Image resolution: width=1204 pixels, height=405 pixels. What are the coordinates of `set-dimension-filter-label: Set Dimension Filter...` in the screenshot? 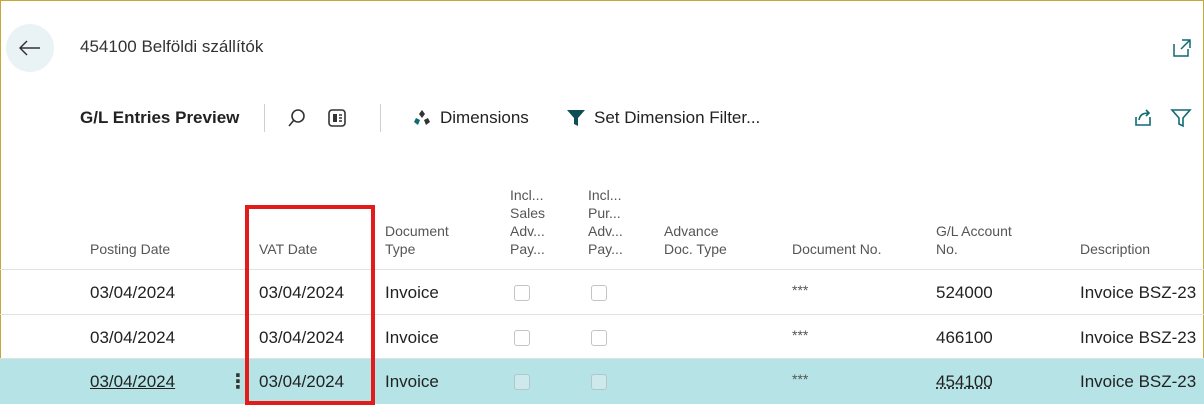 It's located at (677, 118).